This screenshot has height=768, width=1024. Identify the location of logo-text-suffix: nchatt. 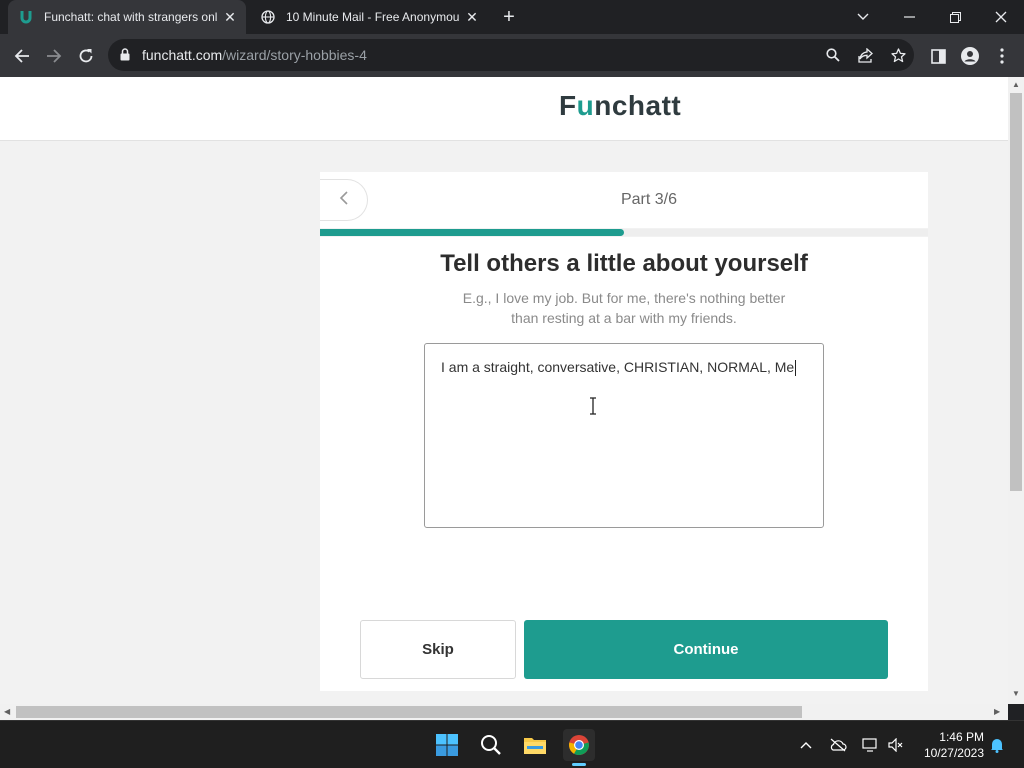
(638, 105).